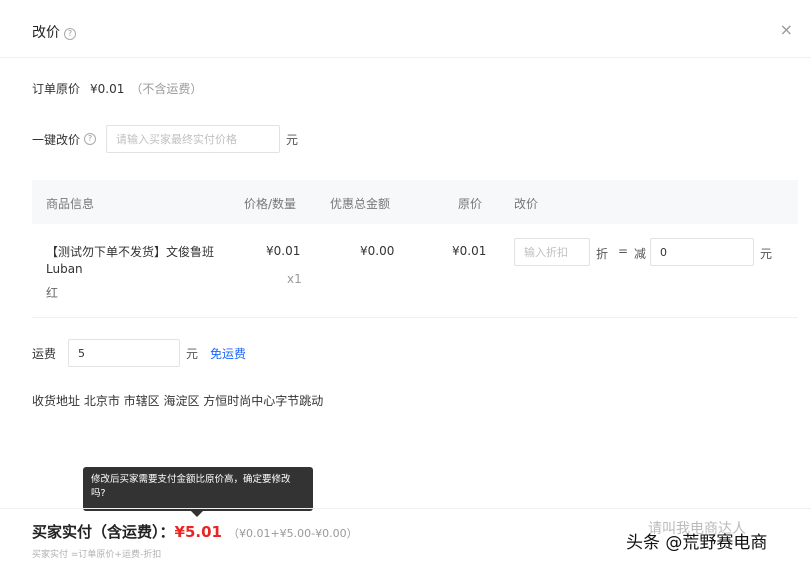 This screenshot has width=811, height=561. What do you see at coordinates (46, 33) in the screenshot?
I see `dialog-title-text: 改价` at bounding box center [46, 33].